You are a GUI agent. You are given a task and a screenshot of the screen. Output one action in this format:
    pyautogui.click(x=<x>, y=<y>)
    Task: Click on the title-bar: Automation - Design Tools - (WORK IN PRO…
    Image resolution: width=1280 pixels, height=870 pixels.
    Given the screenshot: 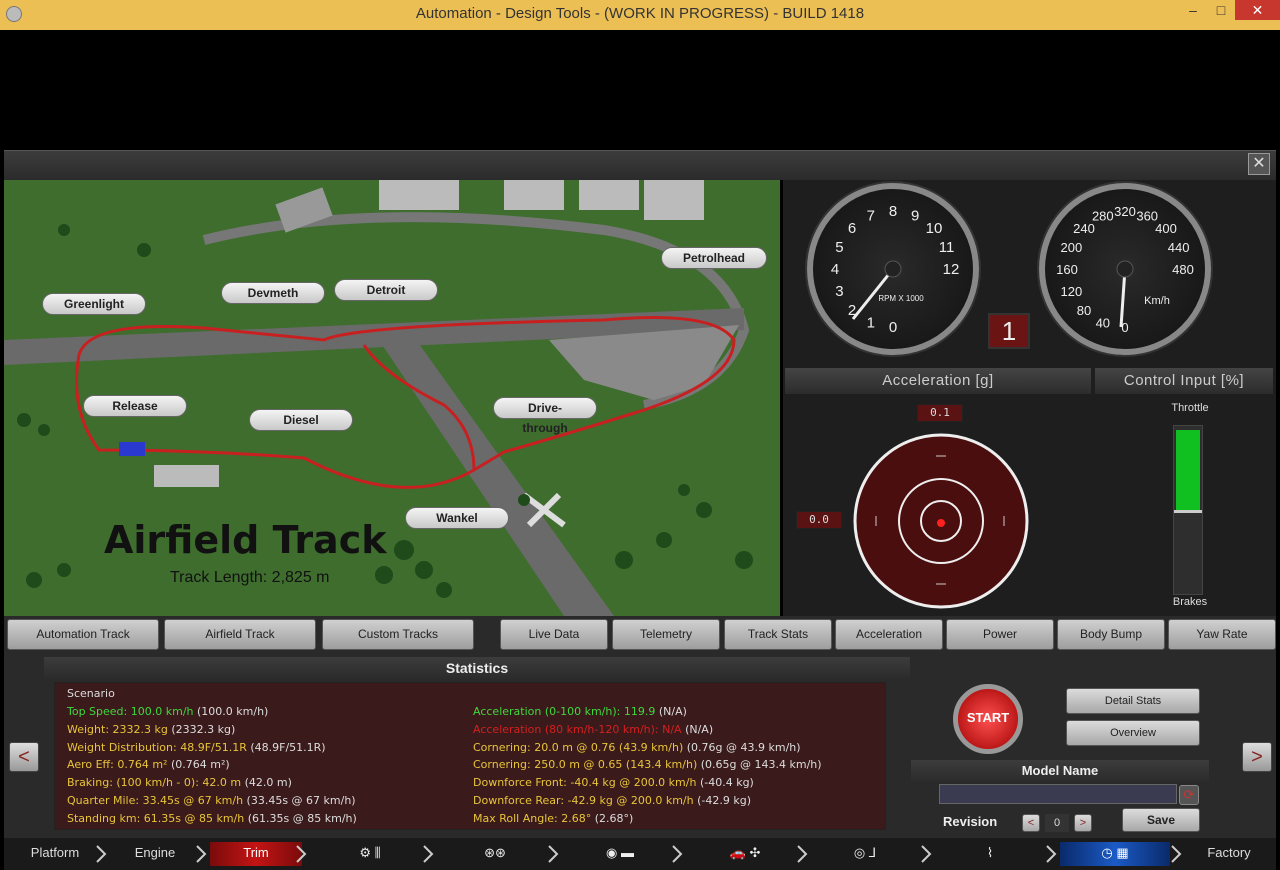 What is the action you would take?
    pyautogui.click(x=640, y=15)
    